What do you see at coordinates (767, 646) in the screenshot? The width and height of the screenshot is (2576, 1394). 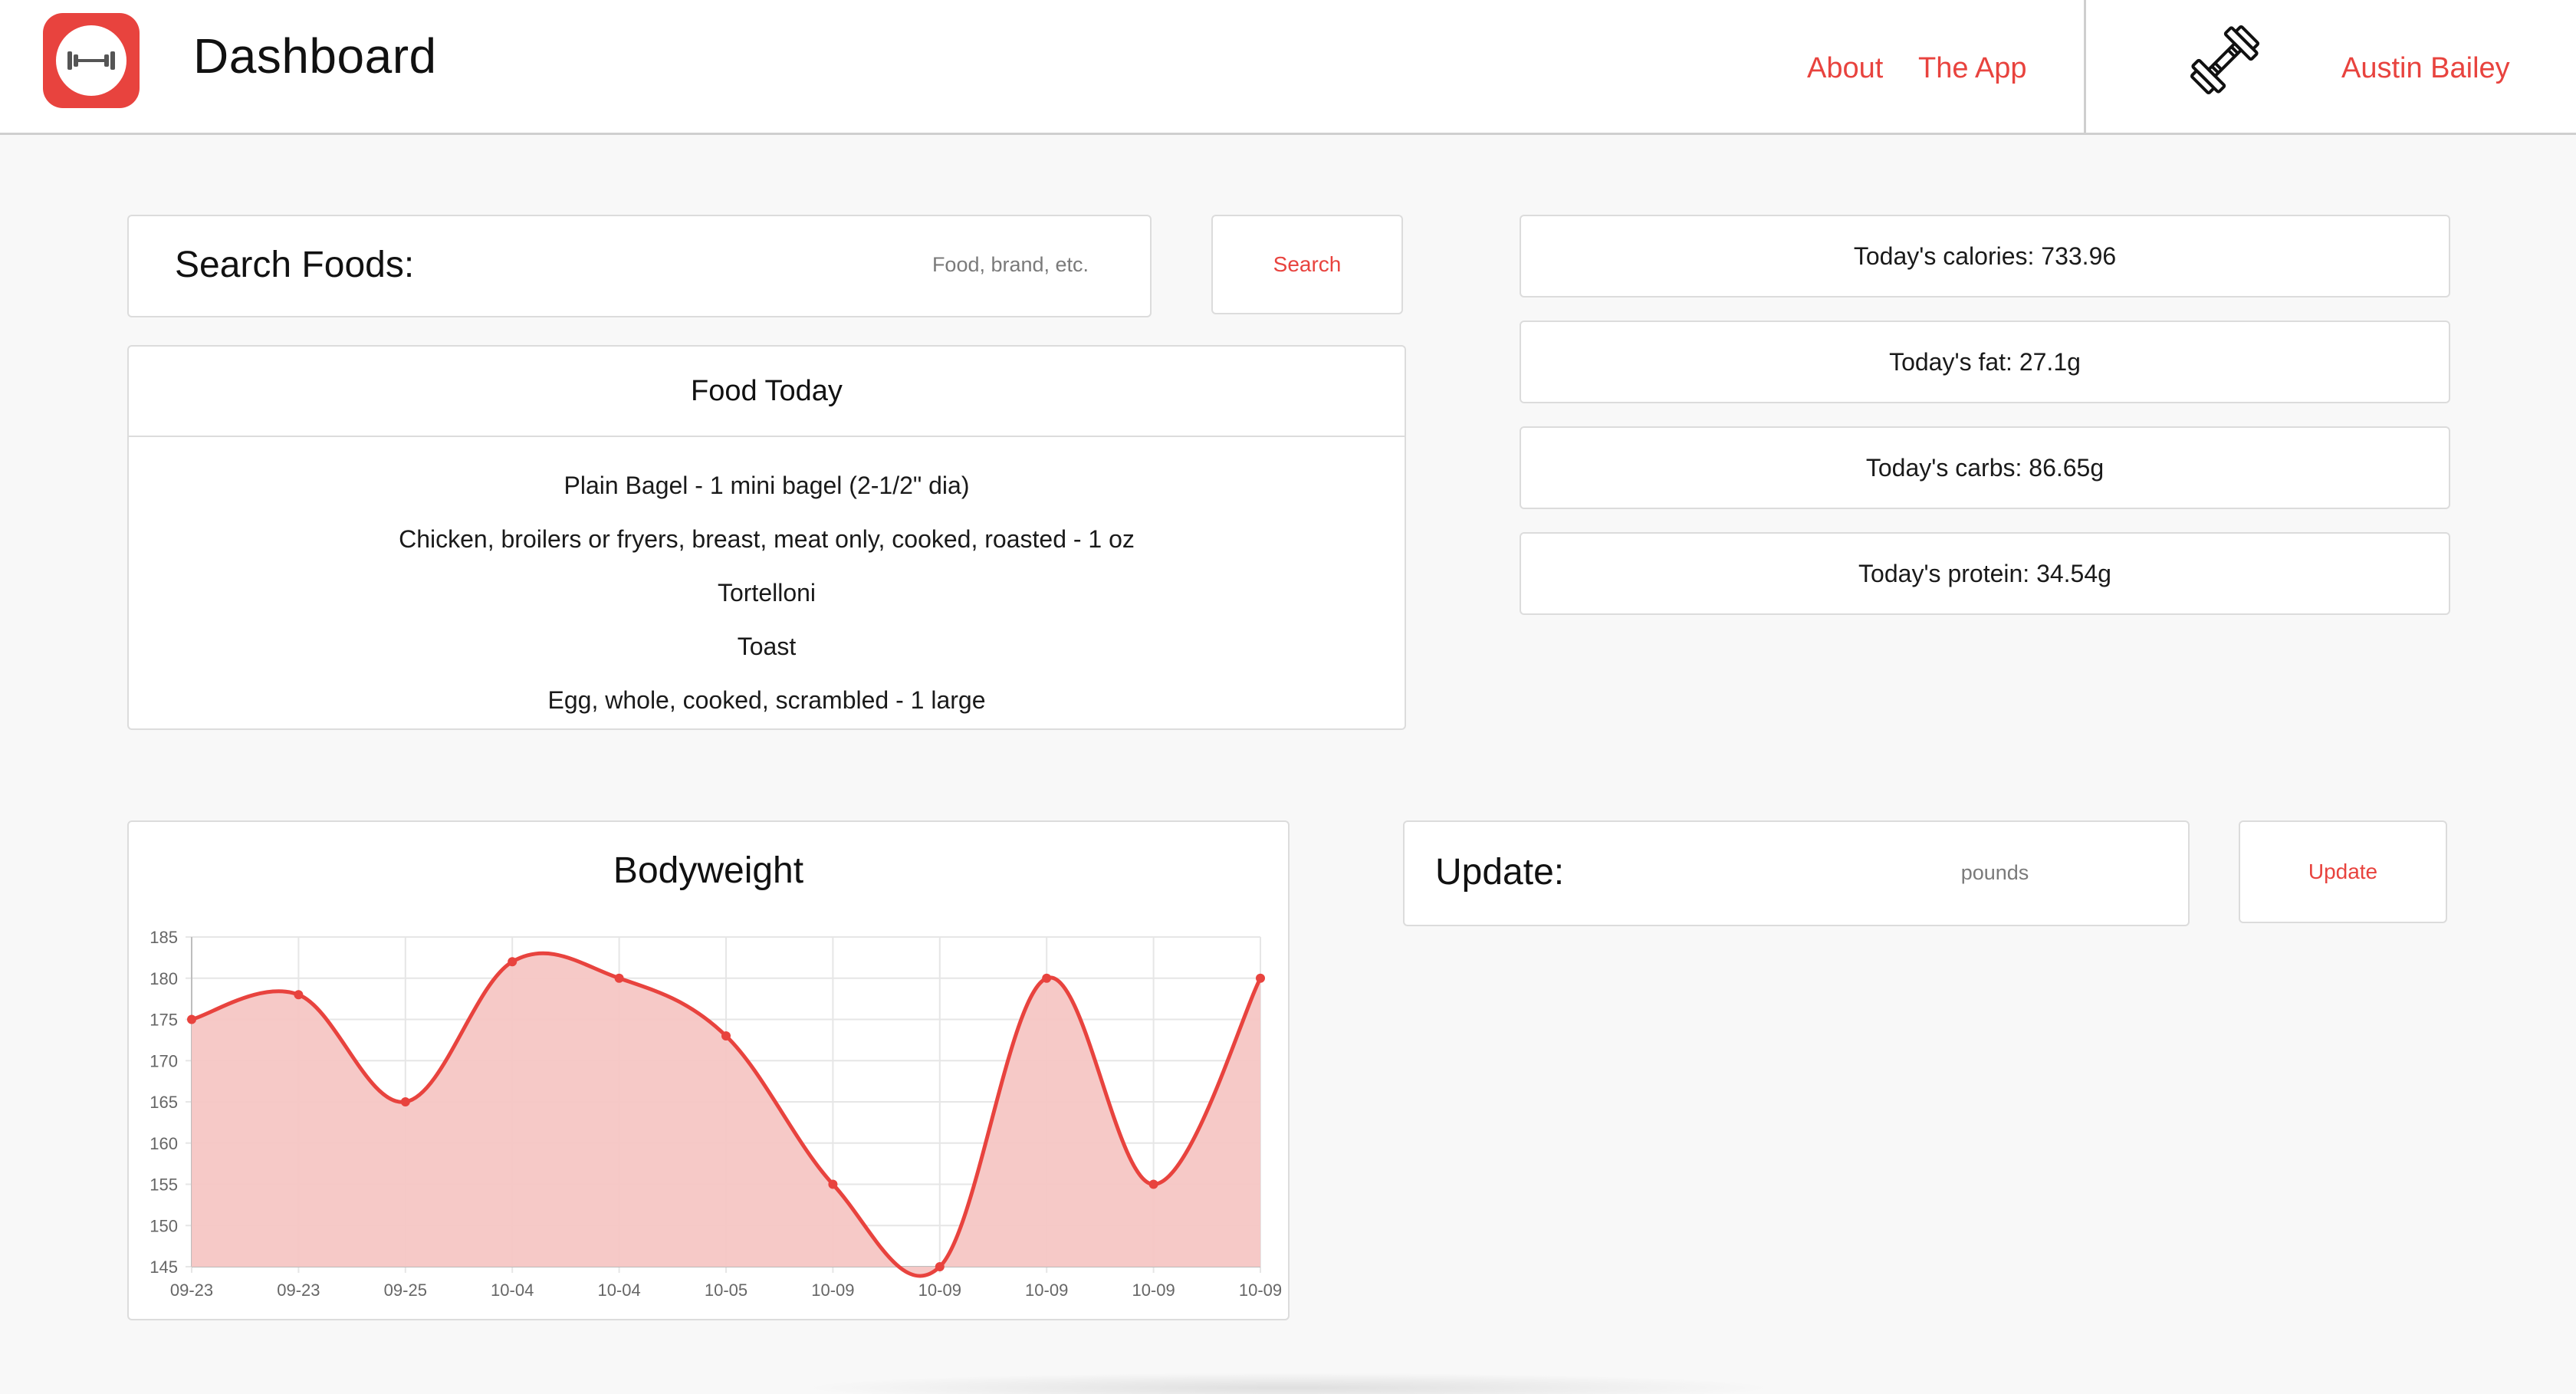 I see `list-item: Toast` at bounding box center [767, 646].